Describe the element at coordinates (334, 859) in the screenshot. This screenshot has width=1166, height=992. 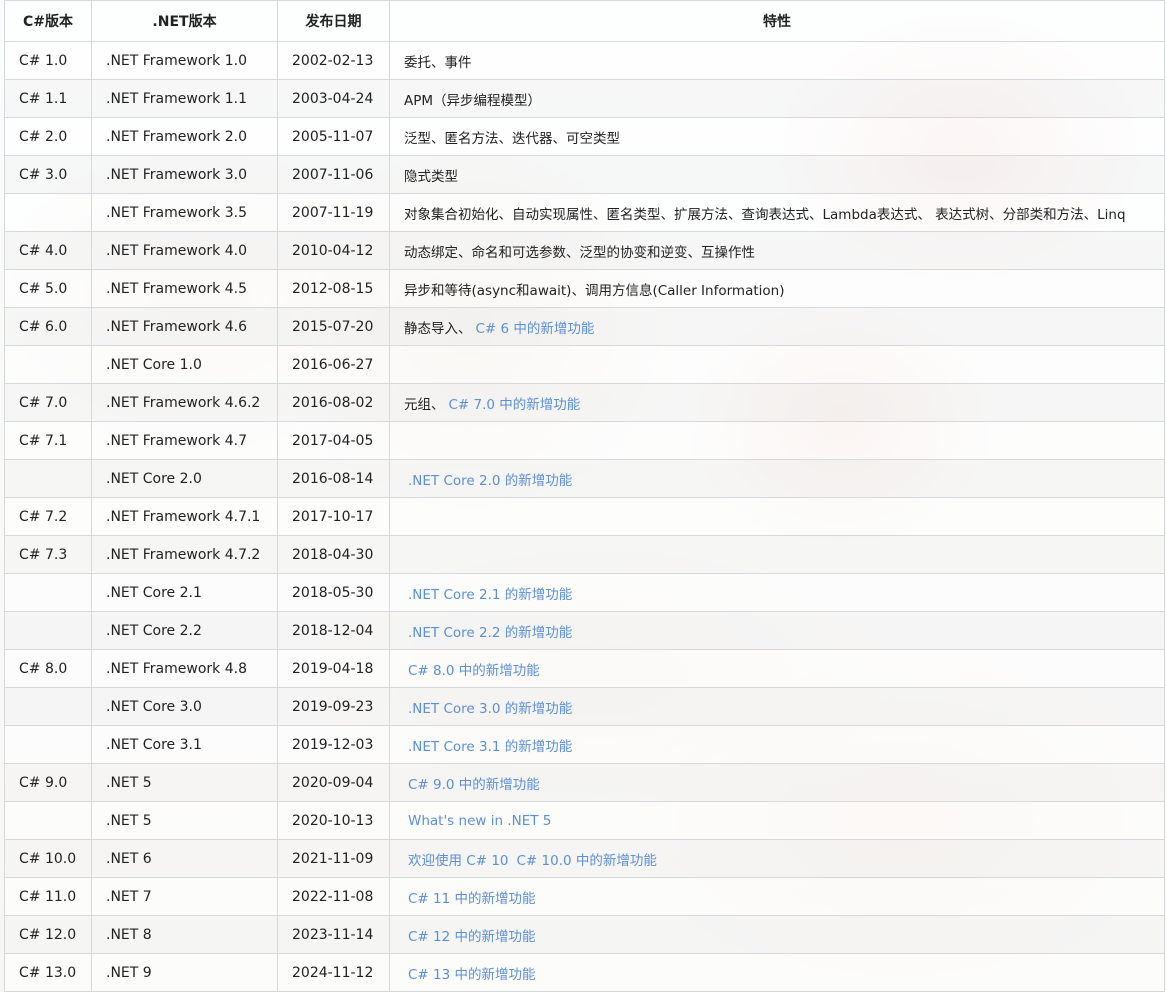
I see `cell-release-date: 2021-11-09` at that location.